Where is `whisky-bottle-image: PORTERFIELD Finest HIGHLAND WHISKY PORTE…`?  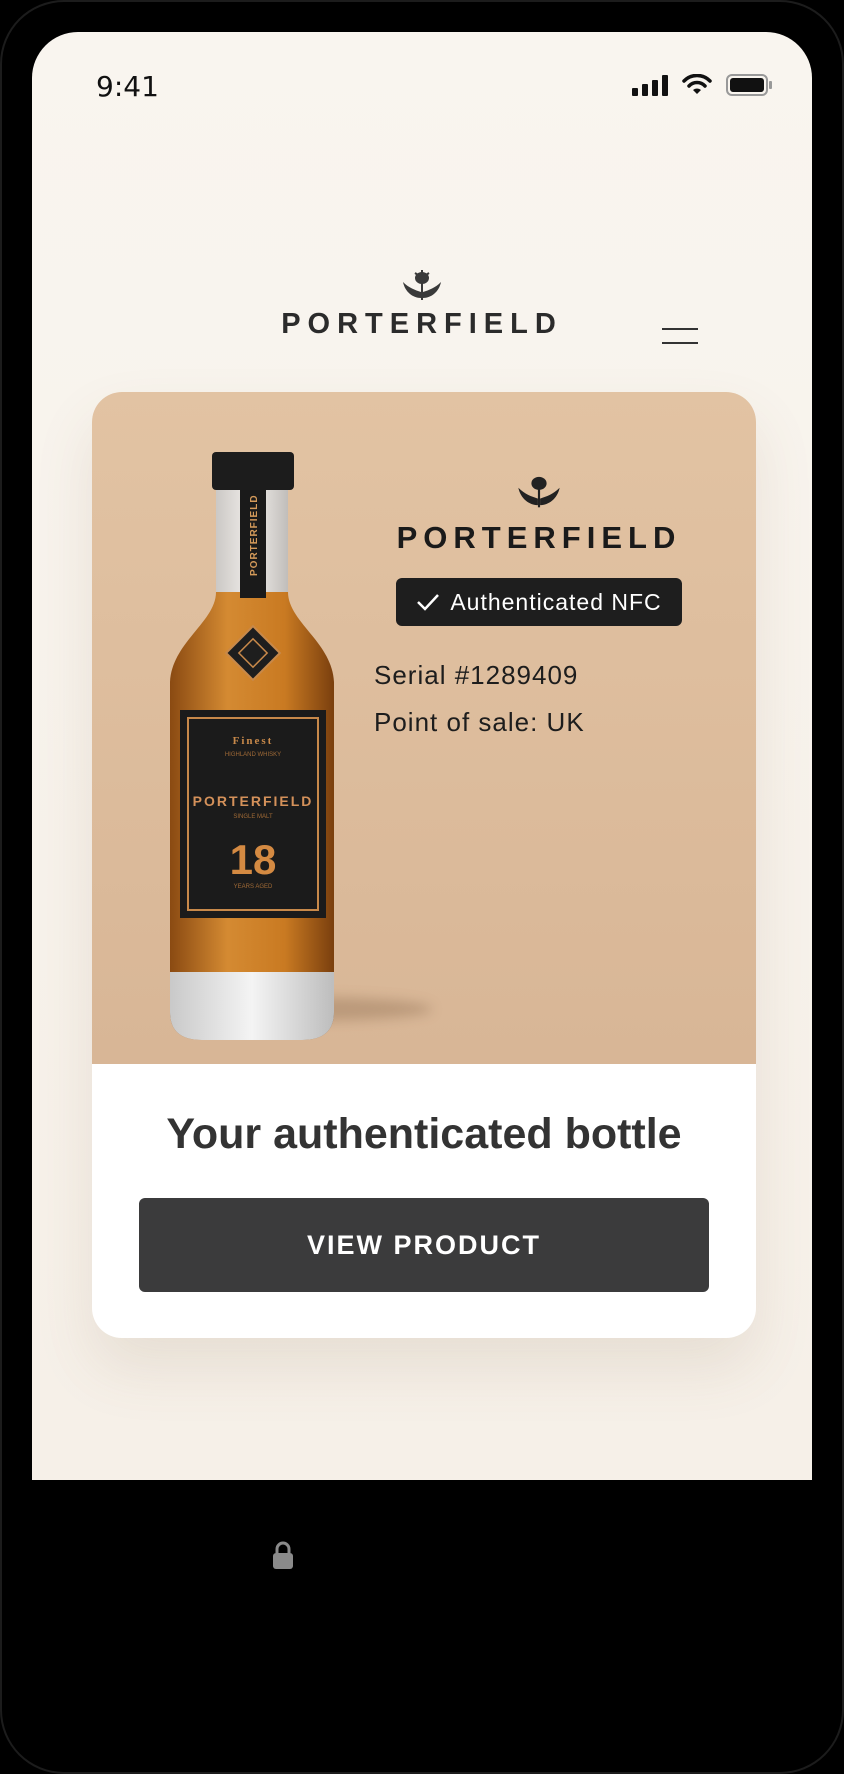
whisky-bottle-image: PORTERFIELD Finest HIGHLAND WHISKY PORTE… is located at coordinates (252, 746).